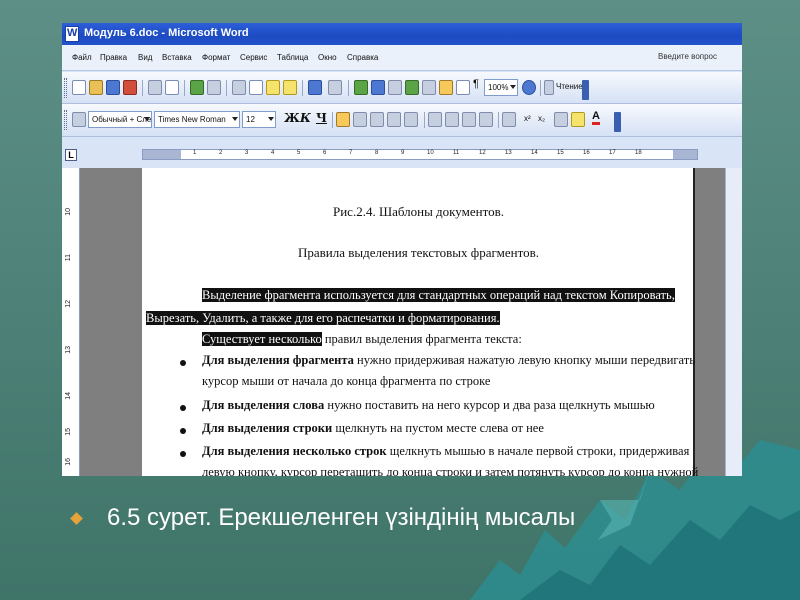 The width and height of the screenshot is (800, 600). I want to click on ruler-tick: 8, so click(377, 153).